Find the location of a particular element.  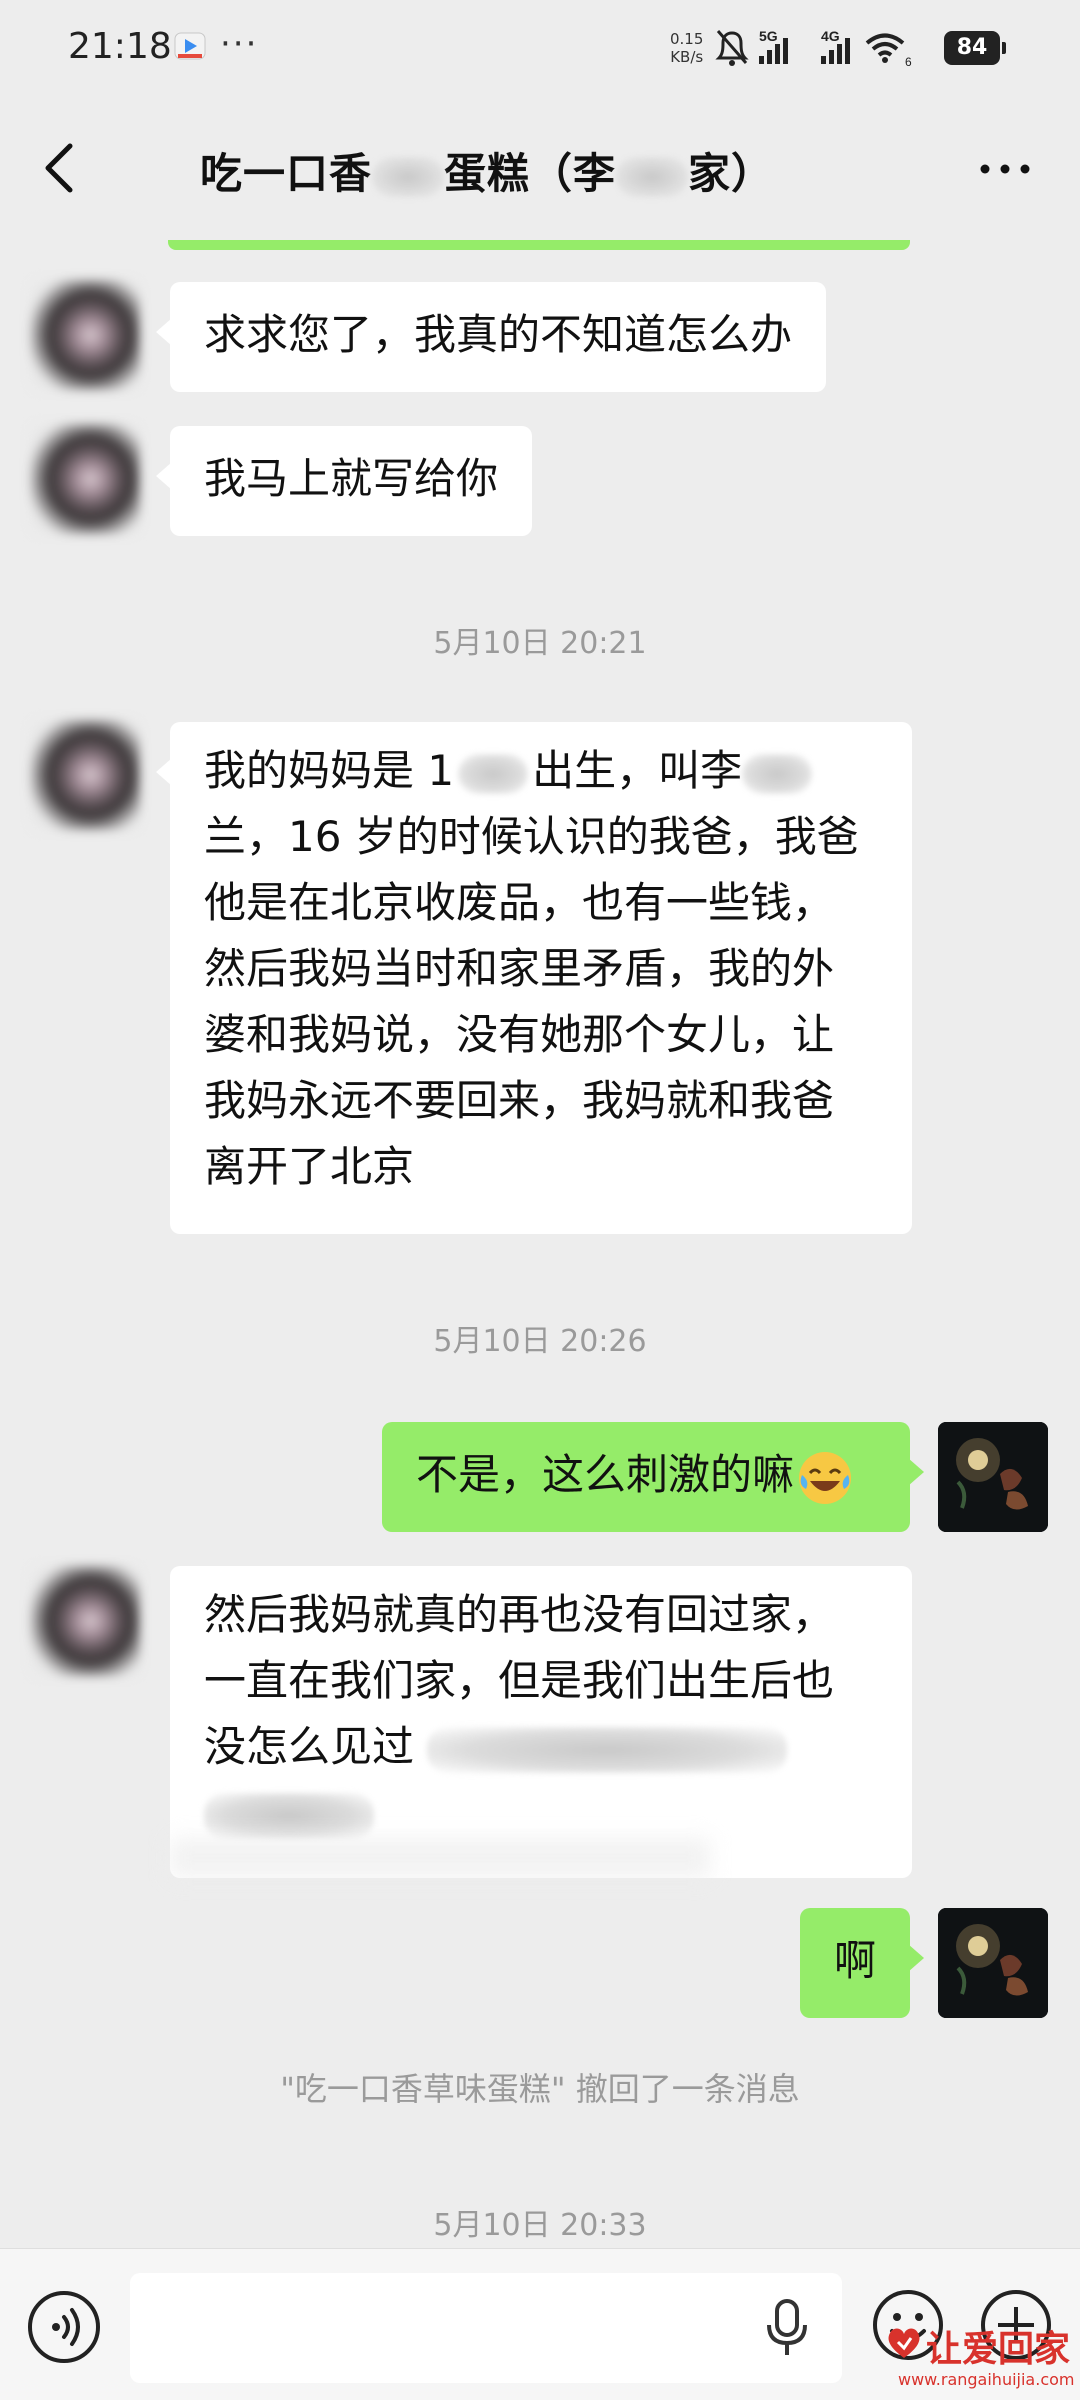

message-line: 我的妈妈是 1 出生，叫李 is located at coordinates (541, 771).